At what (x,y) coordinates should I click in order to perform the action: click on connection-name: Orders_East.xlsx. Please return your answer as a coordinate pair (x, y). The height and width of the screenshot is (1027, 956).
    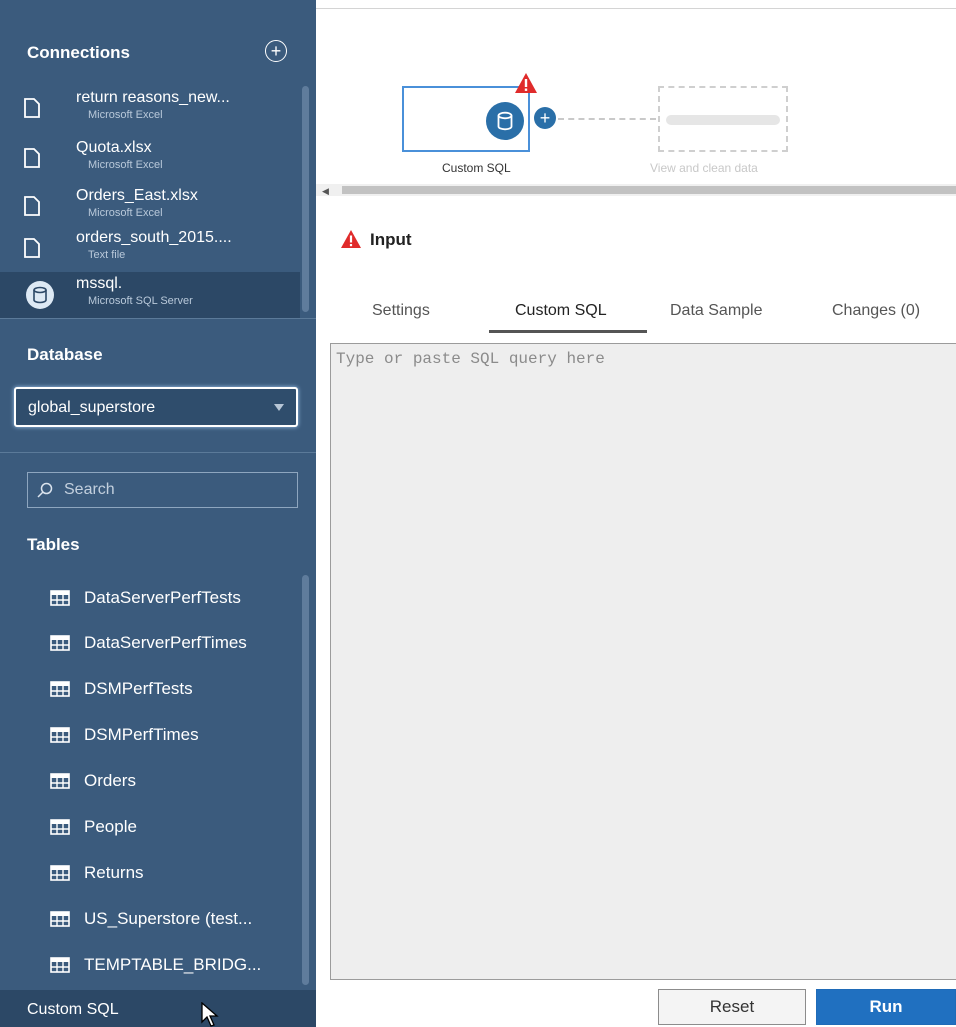
    Looking at the image, I should click on (137, 195).